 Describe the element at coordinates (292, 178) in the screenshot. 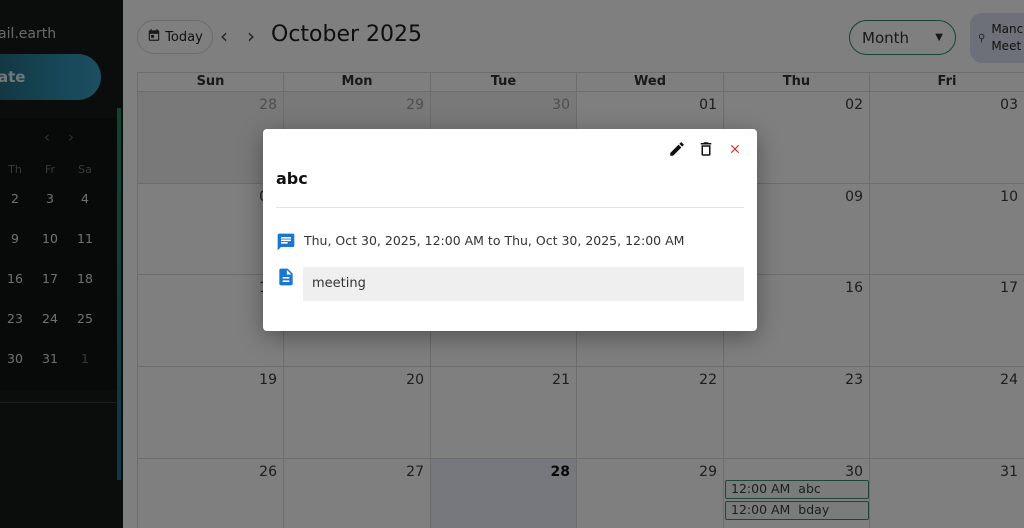

I see `event-title-heading: abc` at that location.